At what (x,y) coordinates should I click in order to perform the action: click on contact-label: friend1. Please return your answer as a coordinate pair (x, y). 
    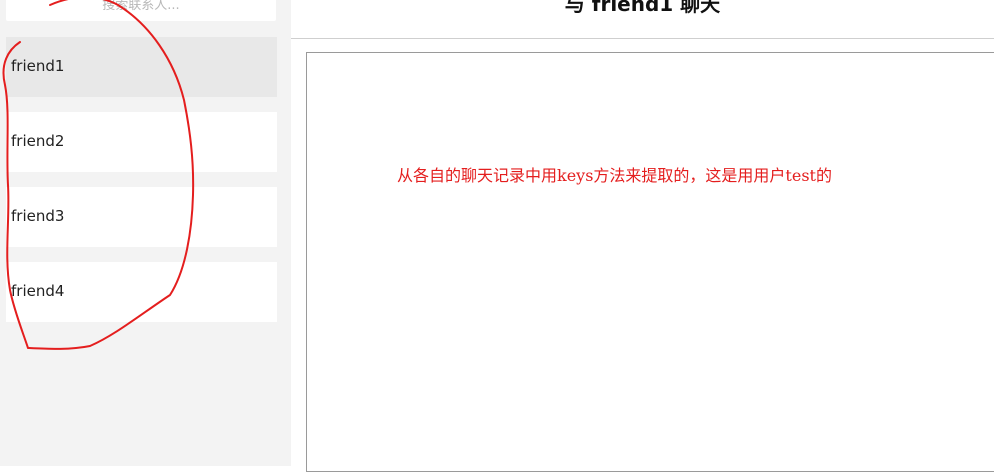
    Looking at the image, I should click on (38, 66).